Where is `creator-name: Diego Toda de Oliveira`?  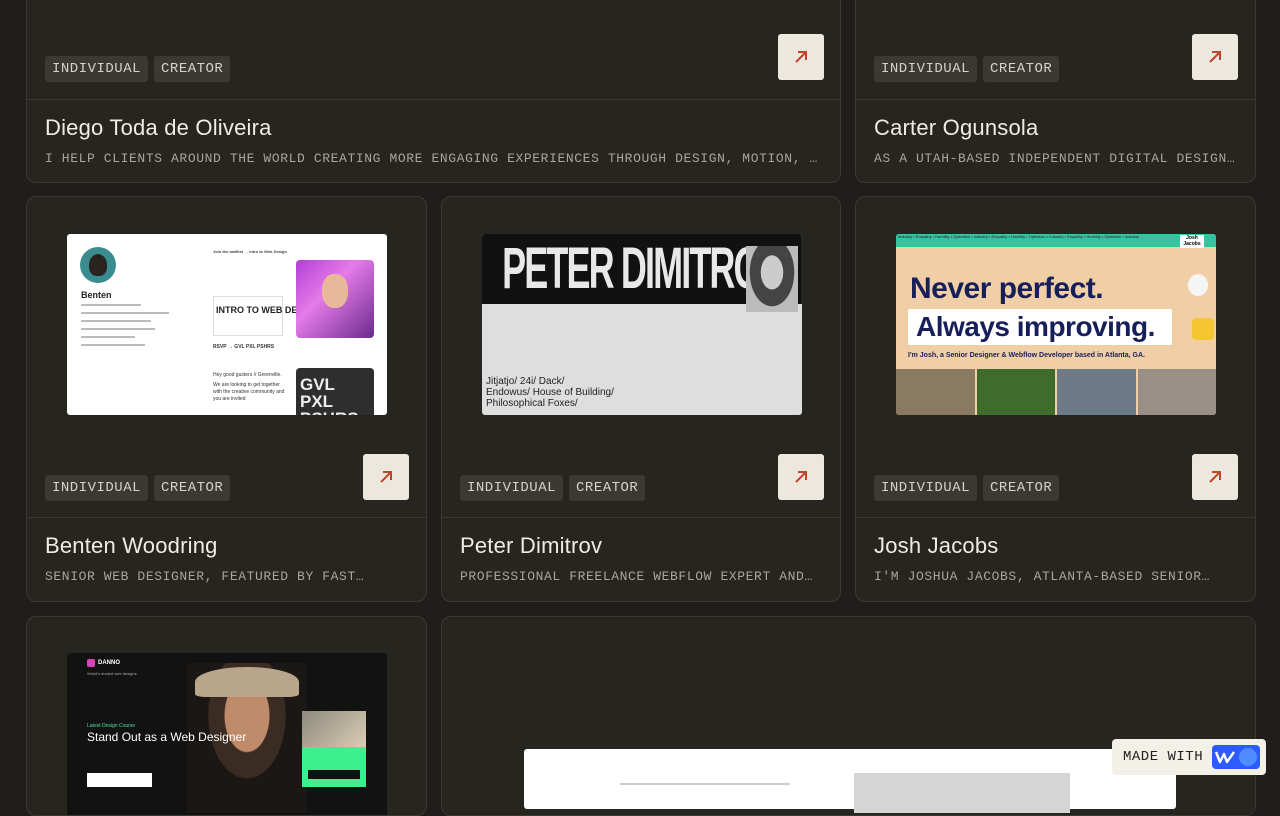 creator-name: Diego Toda de Oliveira is located at coordinates (158, 127).